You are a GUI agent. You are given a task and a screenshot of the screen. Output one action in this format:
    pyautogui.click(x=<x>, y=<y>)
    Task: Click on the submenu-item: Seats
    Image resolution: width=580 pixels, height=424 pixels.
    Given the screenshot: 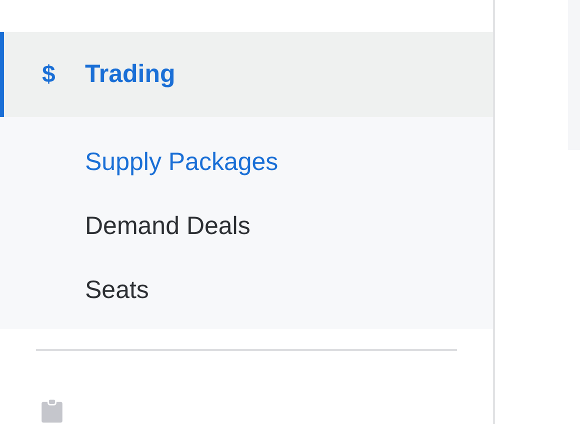 What is the action you would take?
    pyautogui.click(x=246, y=291)
    